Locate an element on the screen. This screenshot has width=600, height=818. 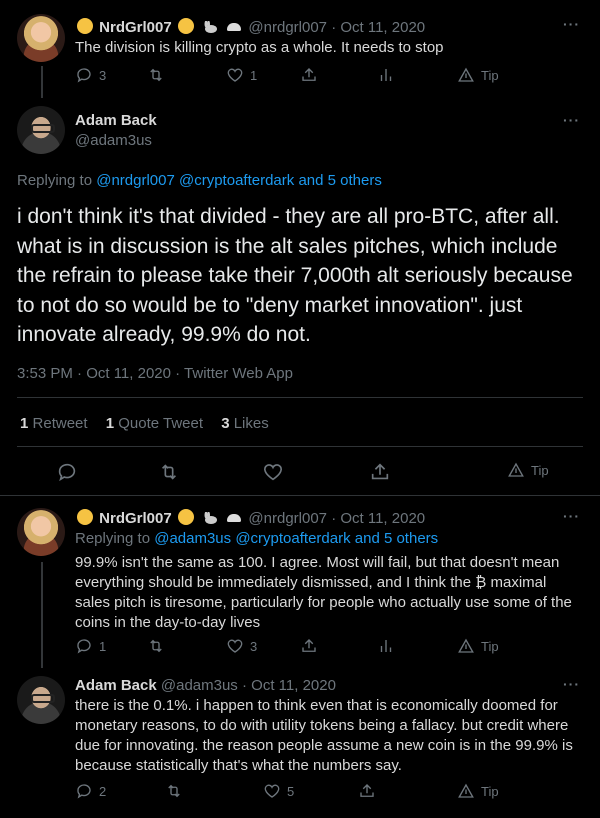
retweets-stat: 1 Retweet is located at coordinates (56, 423).